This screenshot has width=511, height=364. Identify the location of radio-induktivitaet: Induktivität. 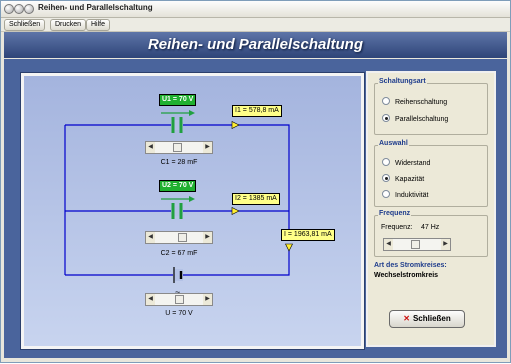
(405, 194).